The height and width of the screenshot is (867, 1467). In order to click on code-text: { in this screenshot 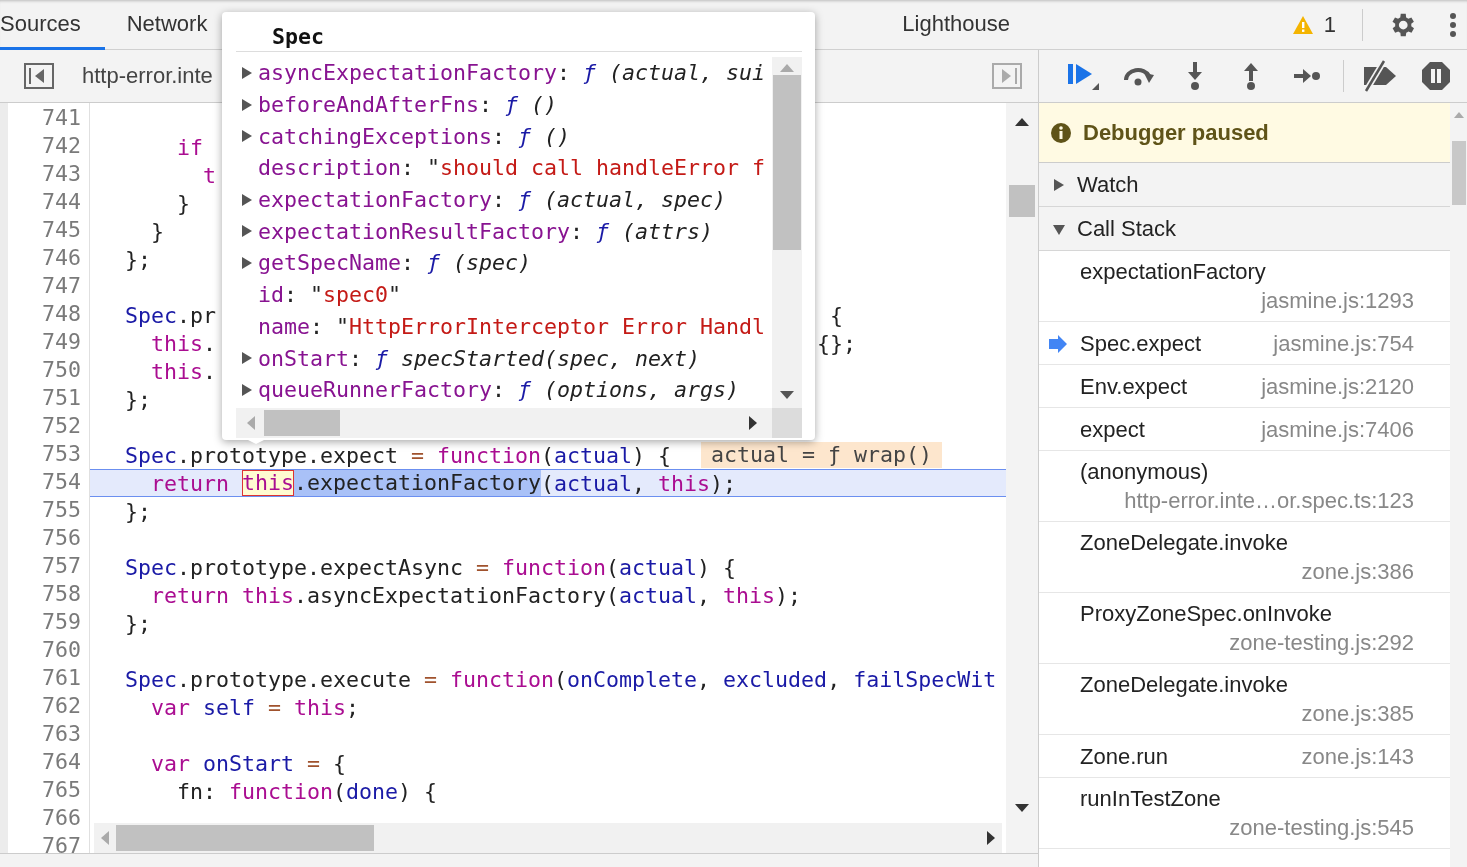, I will do `click(836, 315)`.